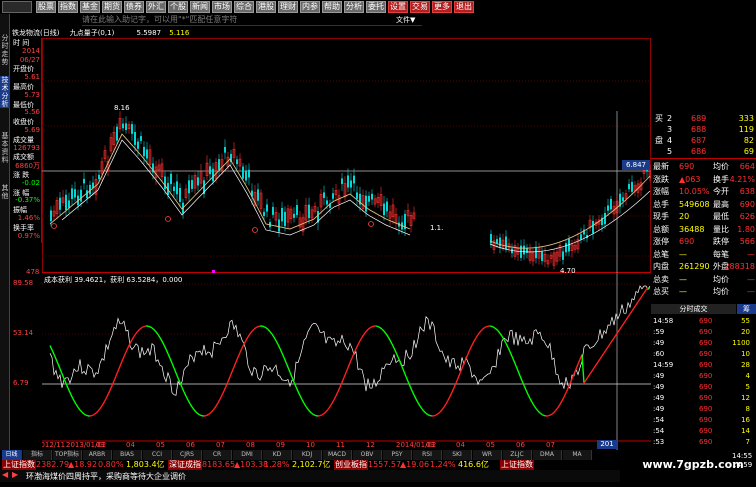 The image size is (756, 487). Describe the element at coordinates (37, 455) in the screenshot. I see `bottom-tab-1: 指标` at that location.